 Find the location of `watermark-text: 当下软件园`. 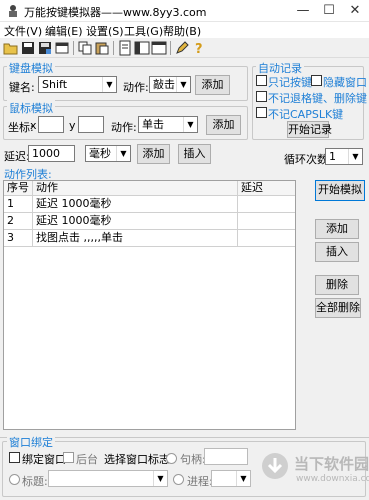

watermark-text: 当下软件园 is located at coordinates (331, 464).